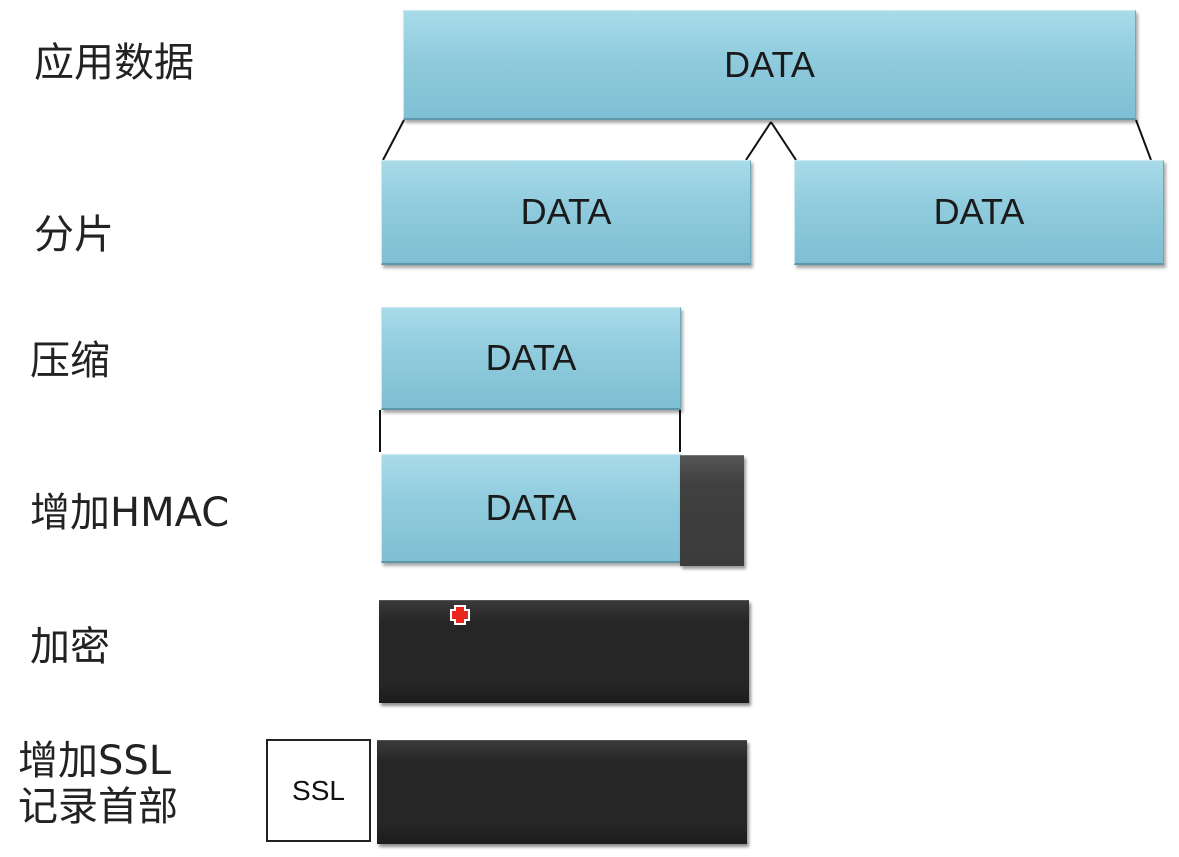 The image size is (1179, 857). Describe the element at coordinates (1143, 140) in the screenshot. I see `connector-app-to-fragment-right` at that location.